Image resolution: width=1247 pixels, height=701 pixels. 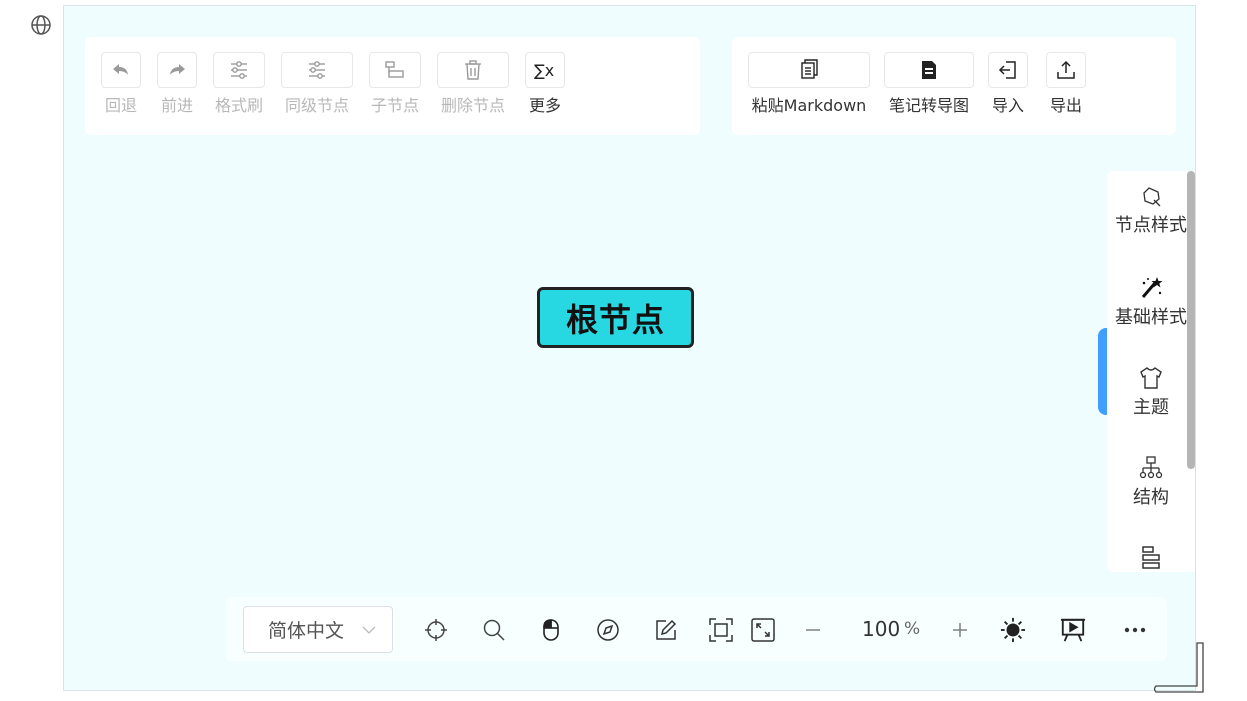 I want to click on fit-icon, so click(x=721, y=630).